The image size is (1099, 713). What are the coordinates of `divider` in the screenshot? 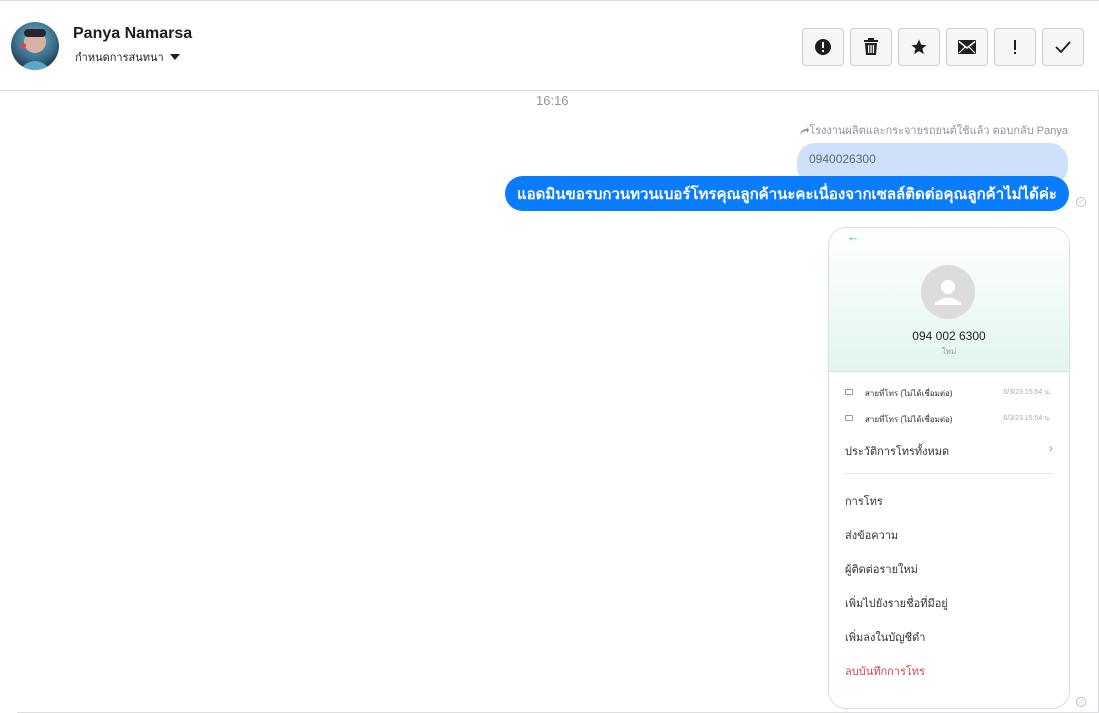 It's located at (949, 473).